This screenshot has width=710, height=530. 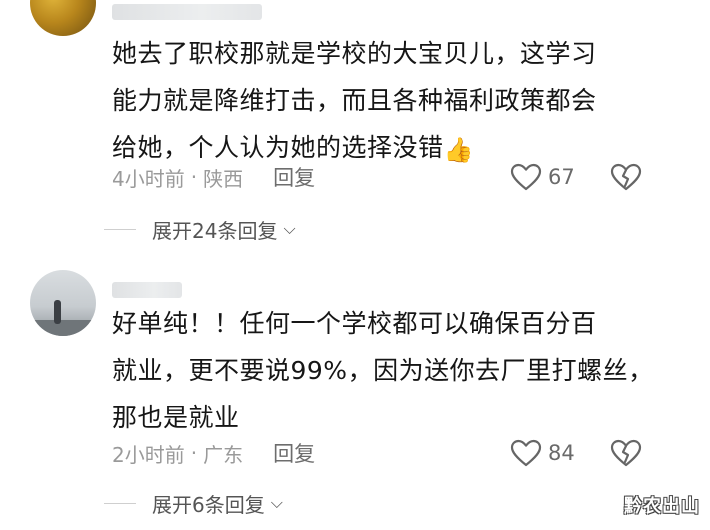 What do you see at coordinates (223, 454) in the screenshot?
I see `location: 广东` at bounding box center [223, 454].